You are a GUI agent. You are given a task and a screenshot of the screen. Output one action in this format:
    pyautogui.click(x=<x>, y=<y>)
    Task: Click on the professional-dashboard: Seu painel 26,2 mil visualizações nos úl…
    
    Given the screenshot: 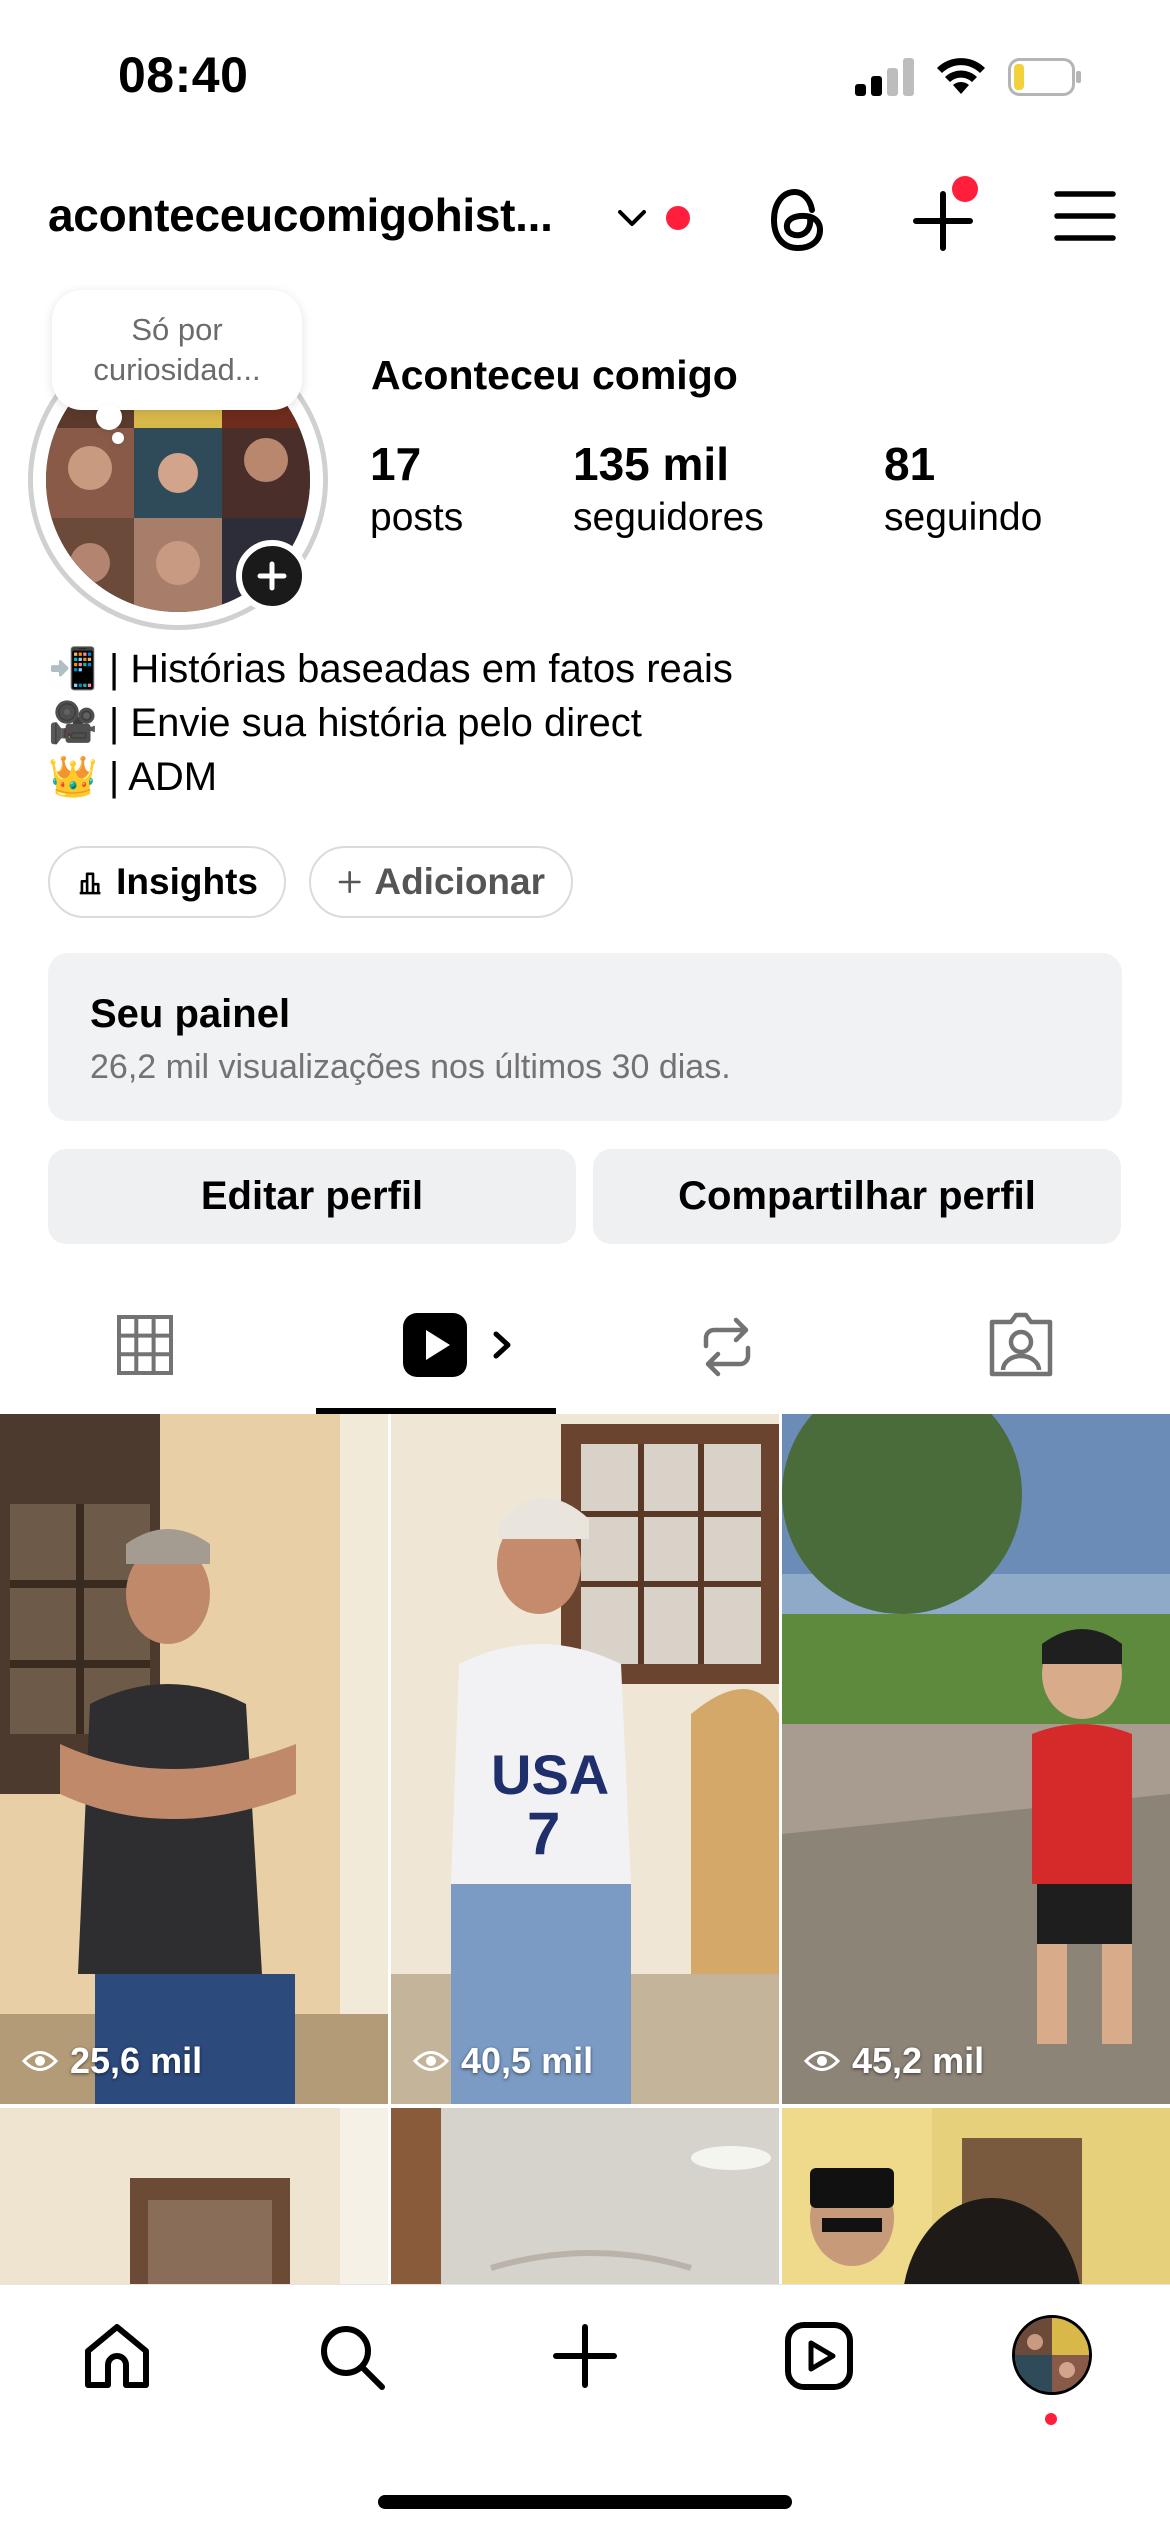 What is the action you would take?
    pyautogui.click(x=585, y=1037)
    